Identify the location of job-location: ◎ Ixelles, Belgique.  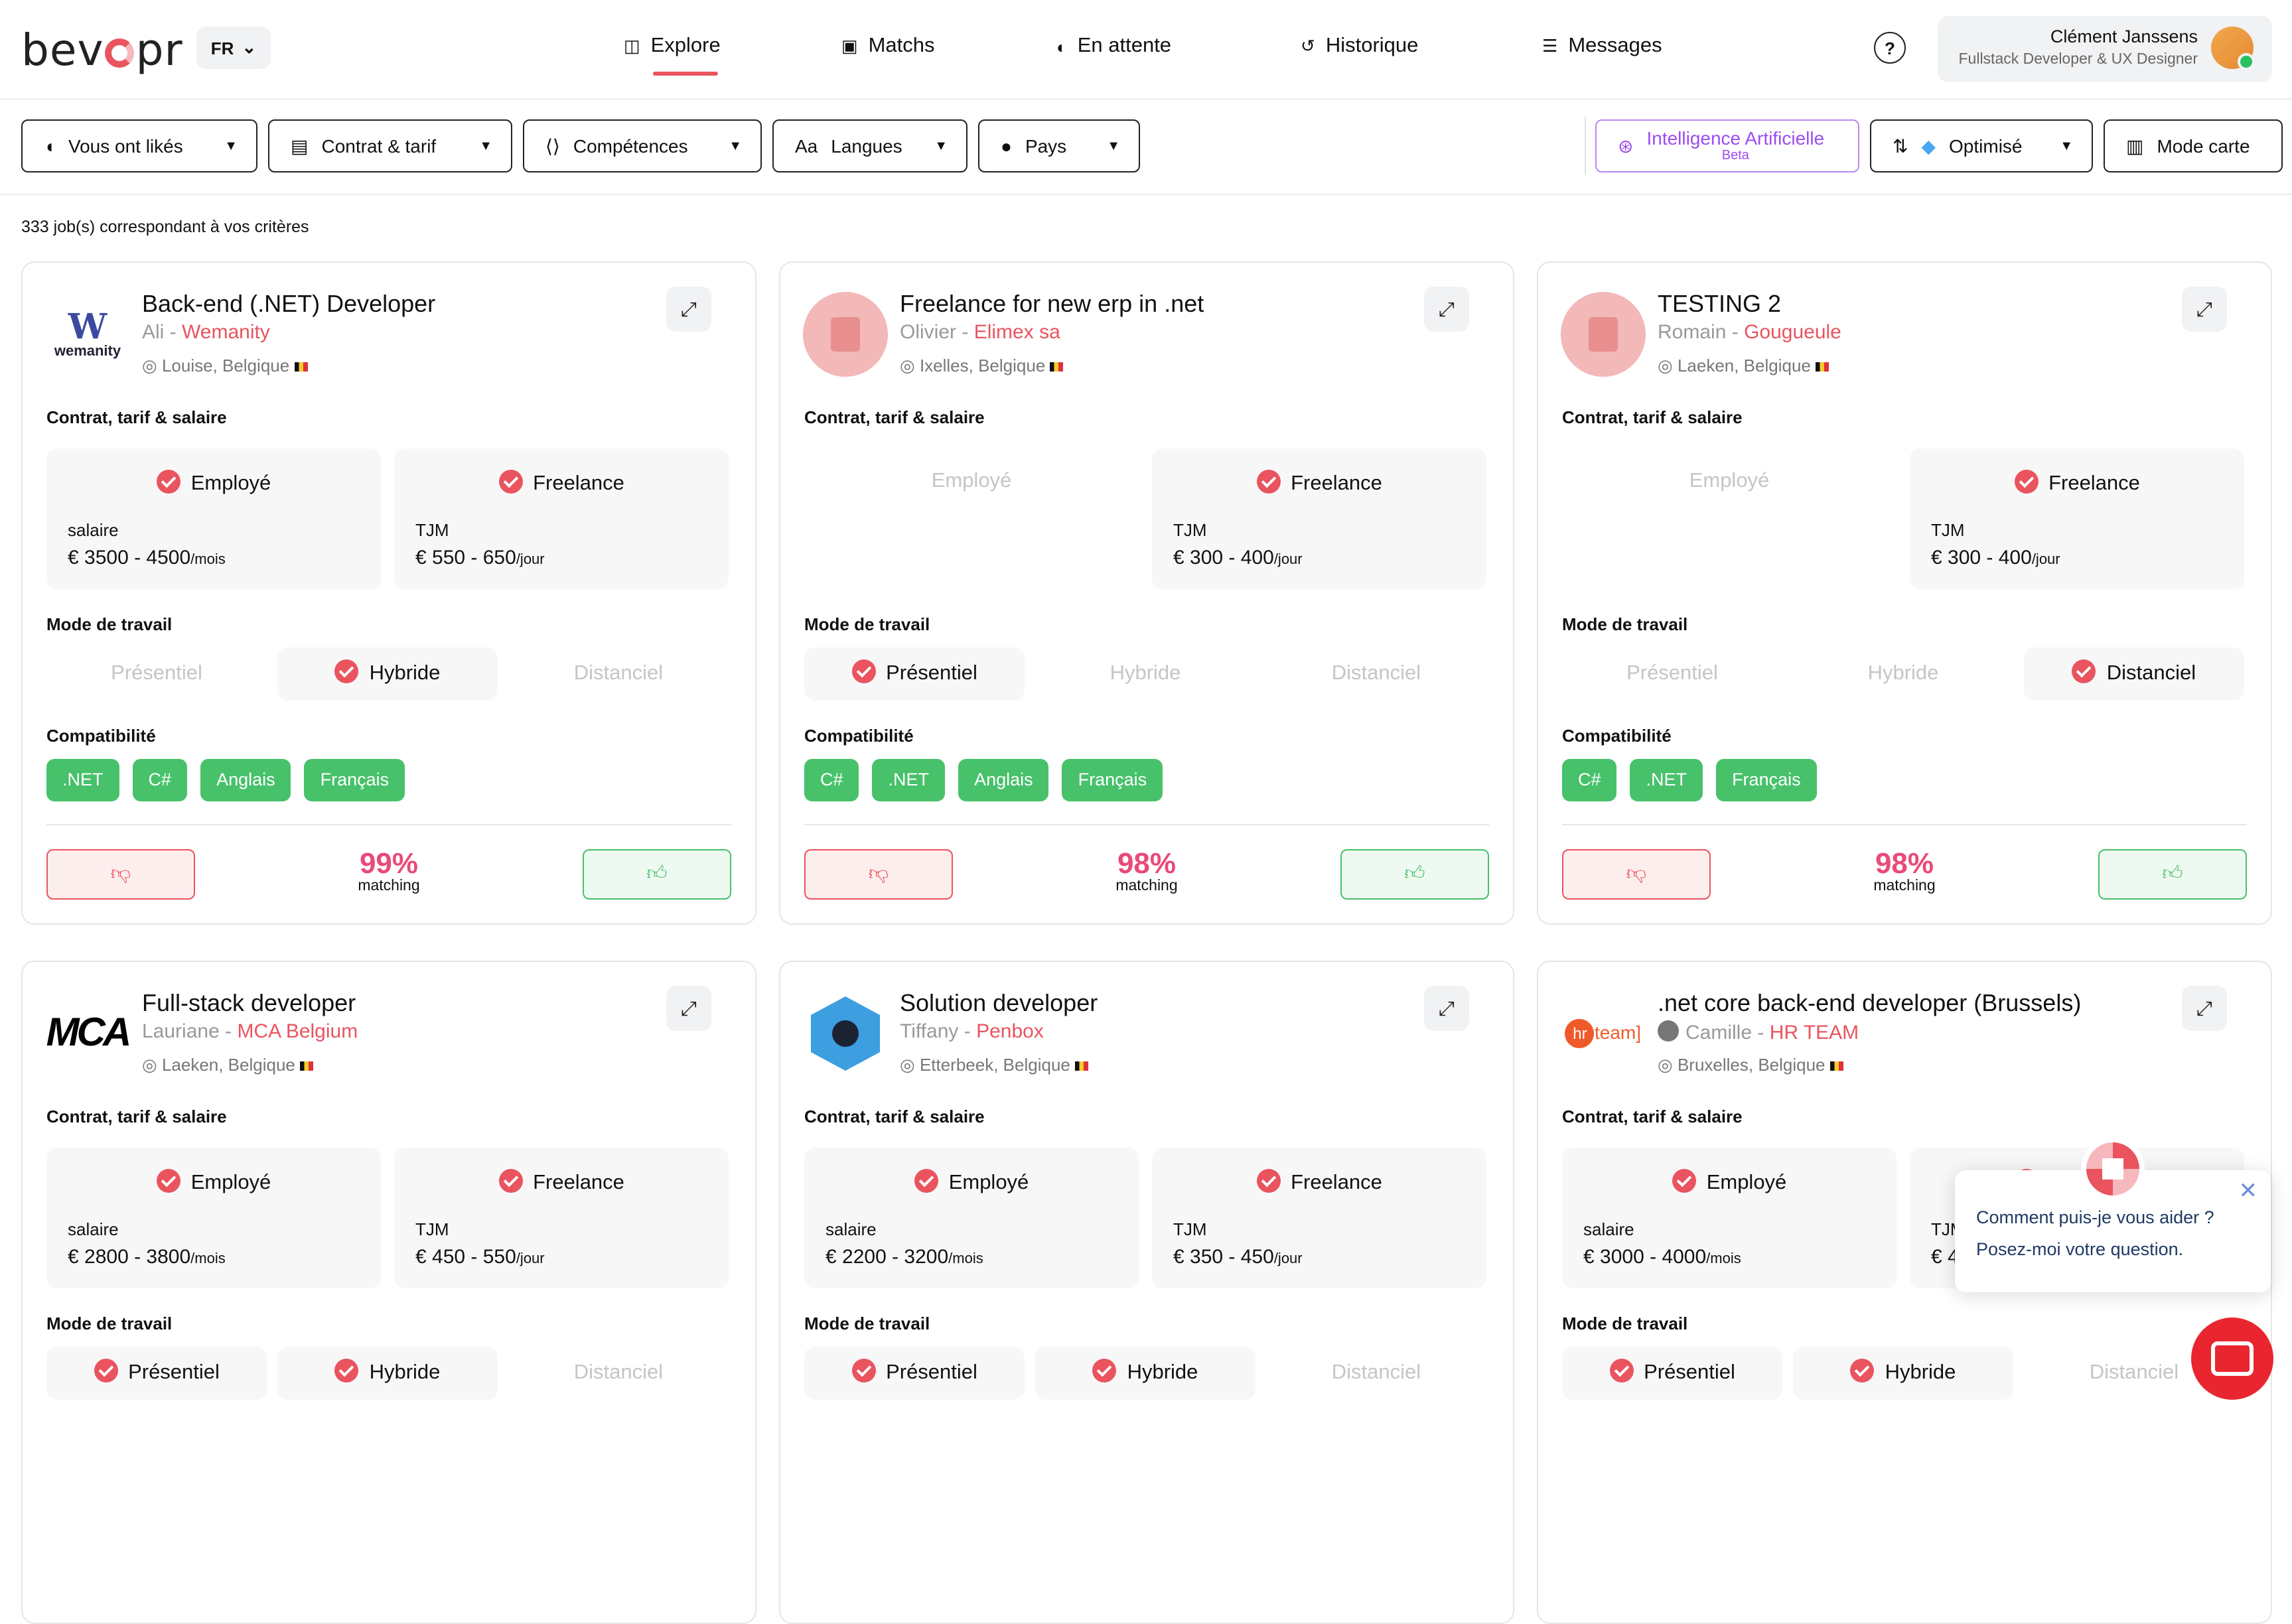
(982, 366).